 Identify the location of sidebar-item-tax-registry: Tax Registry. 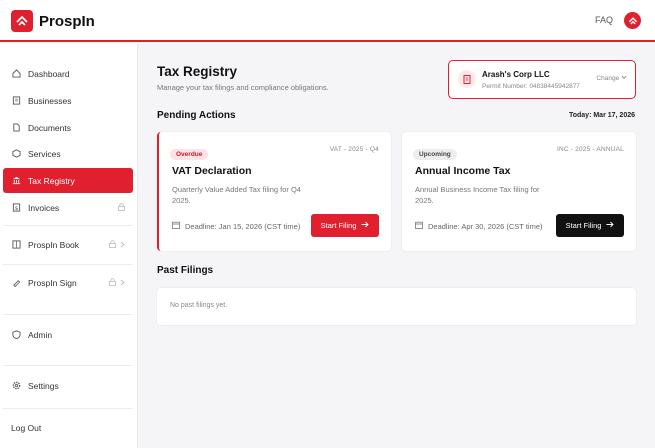
(68, 180).